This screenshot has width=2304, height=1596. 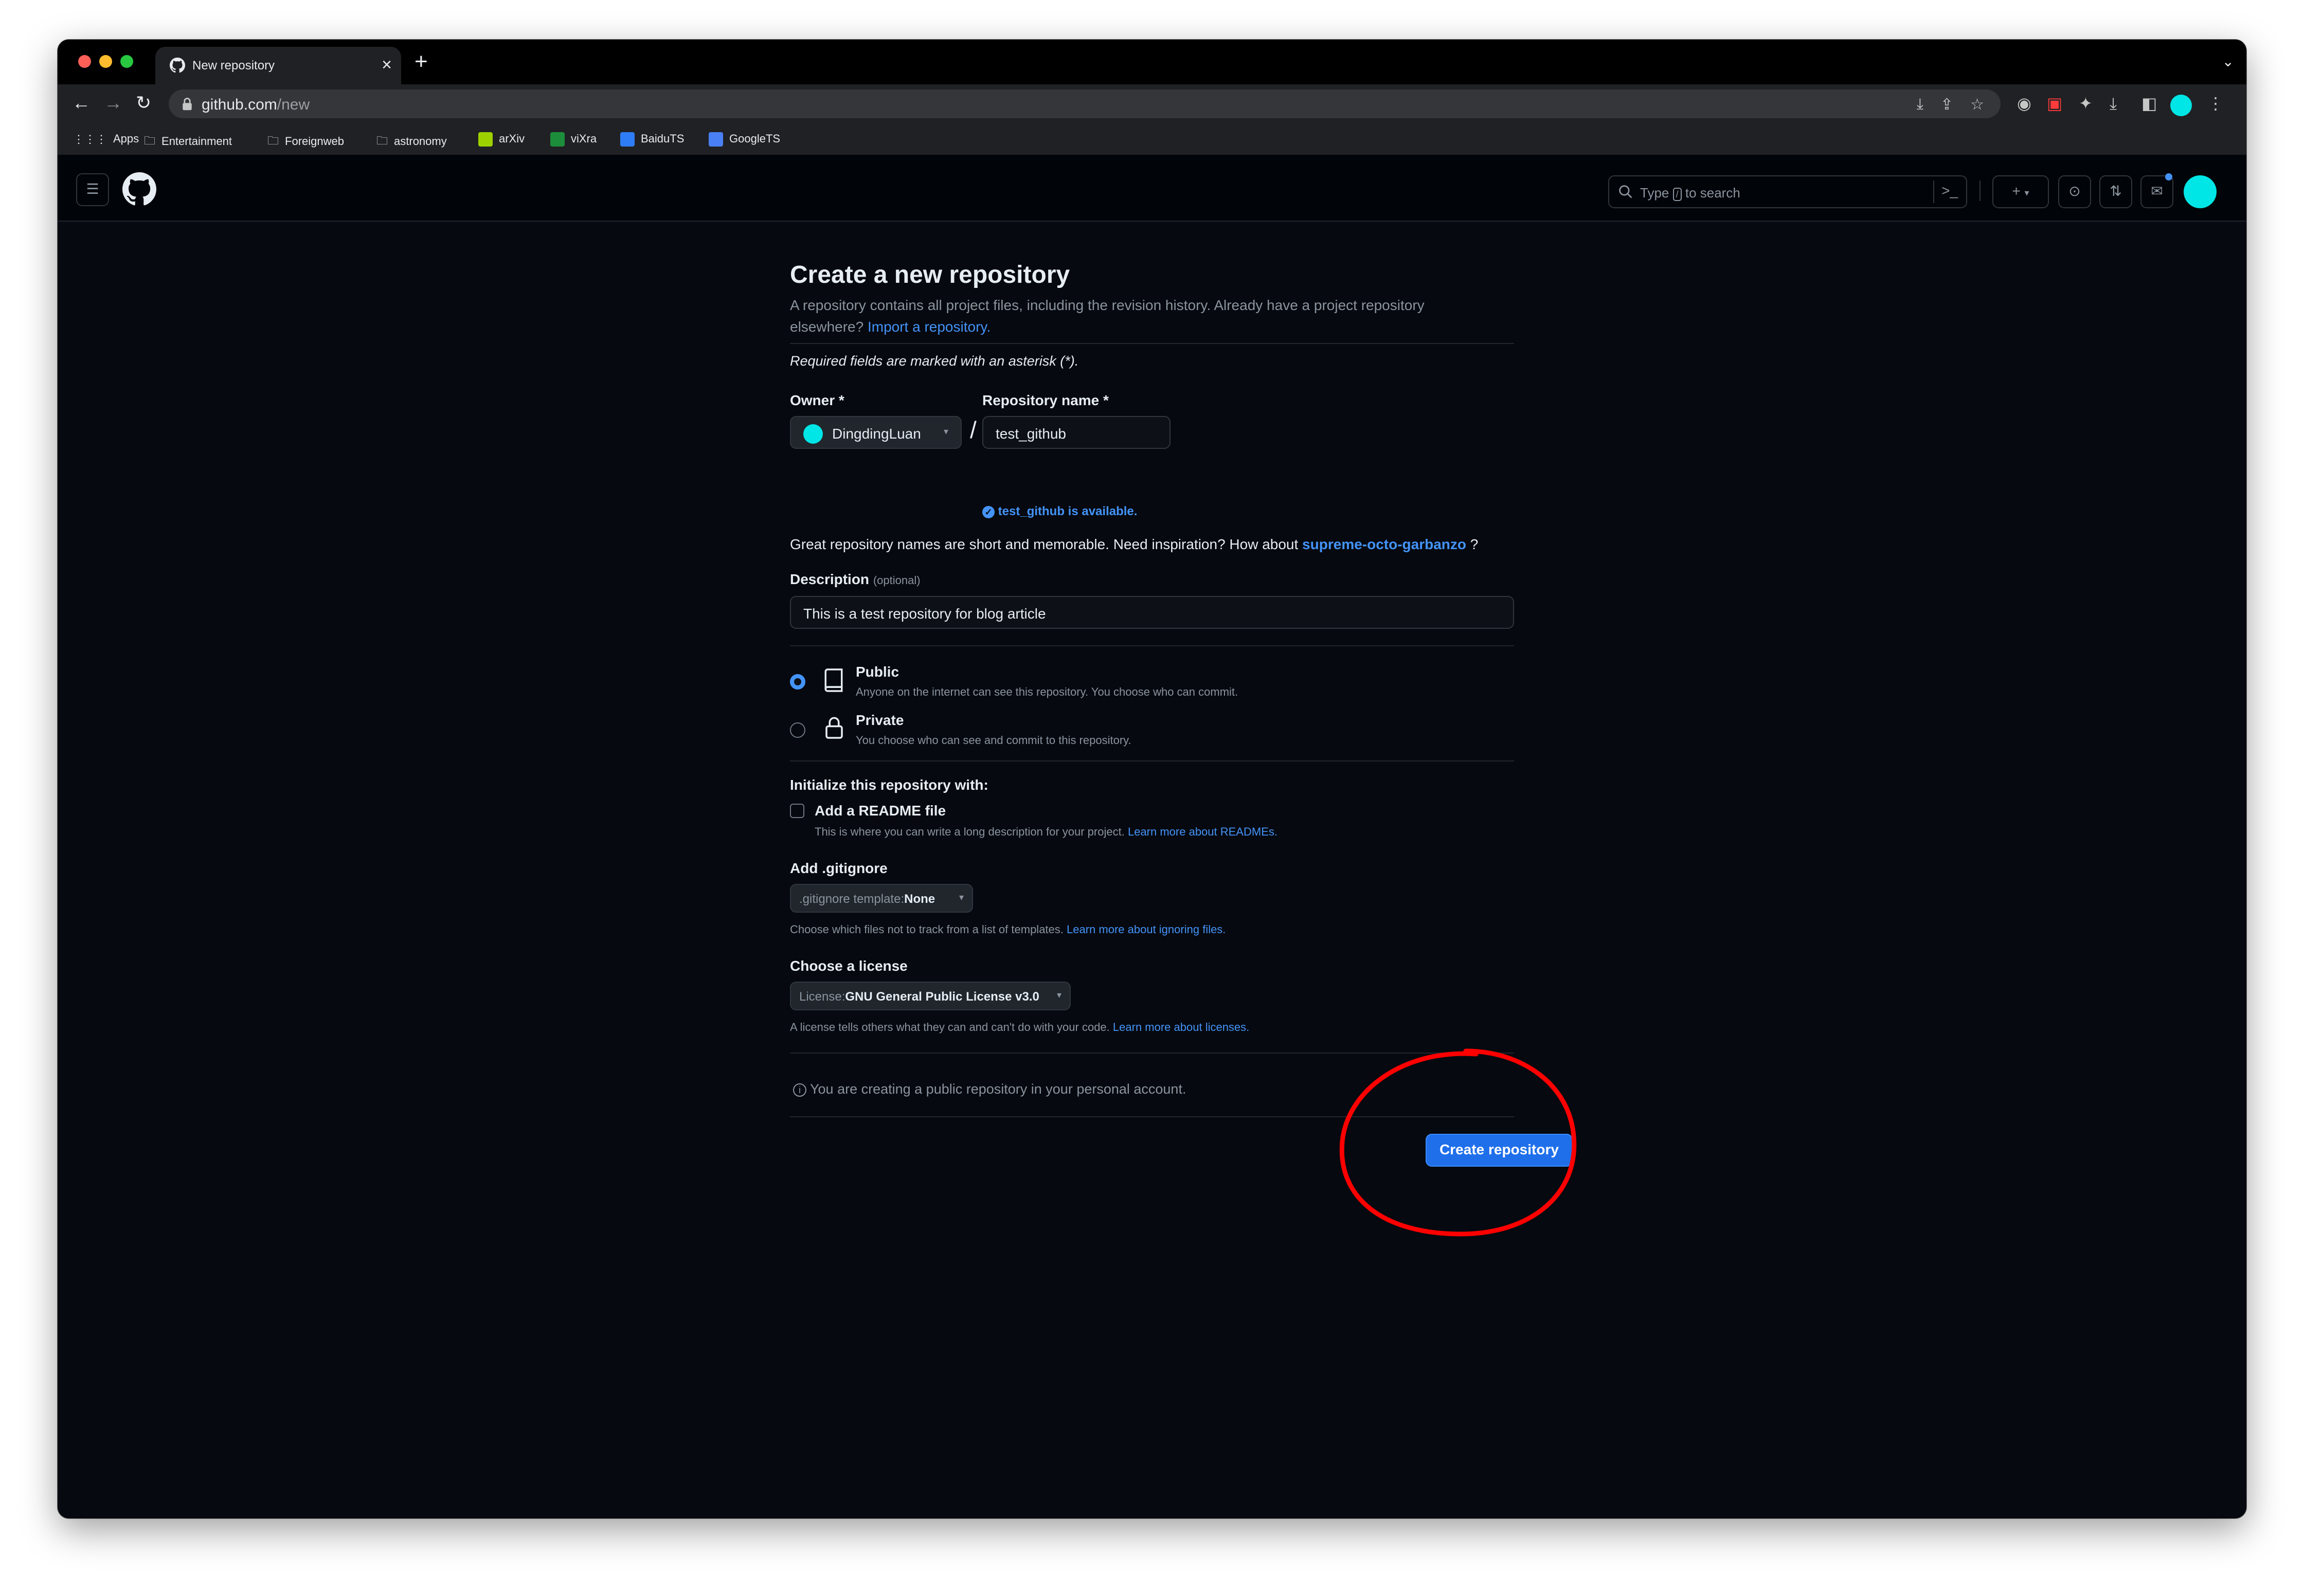 What do you see at coordinates (126, 61) in the screenshot?
I see `maximize-window-button` at bounding box center [126, 61].